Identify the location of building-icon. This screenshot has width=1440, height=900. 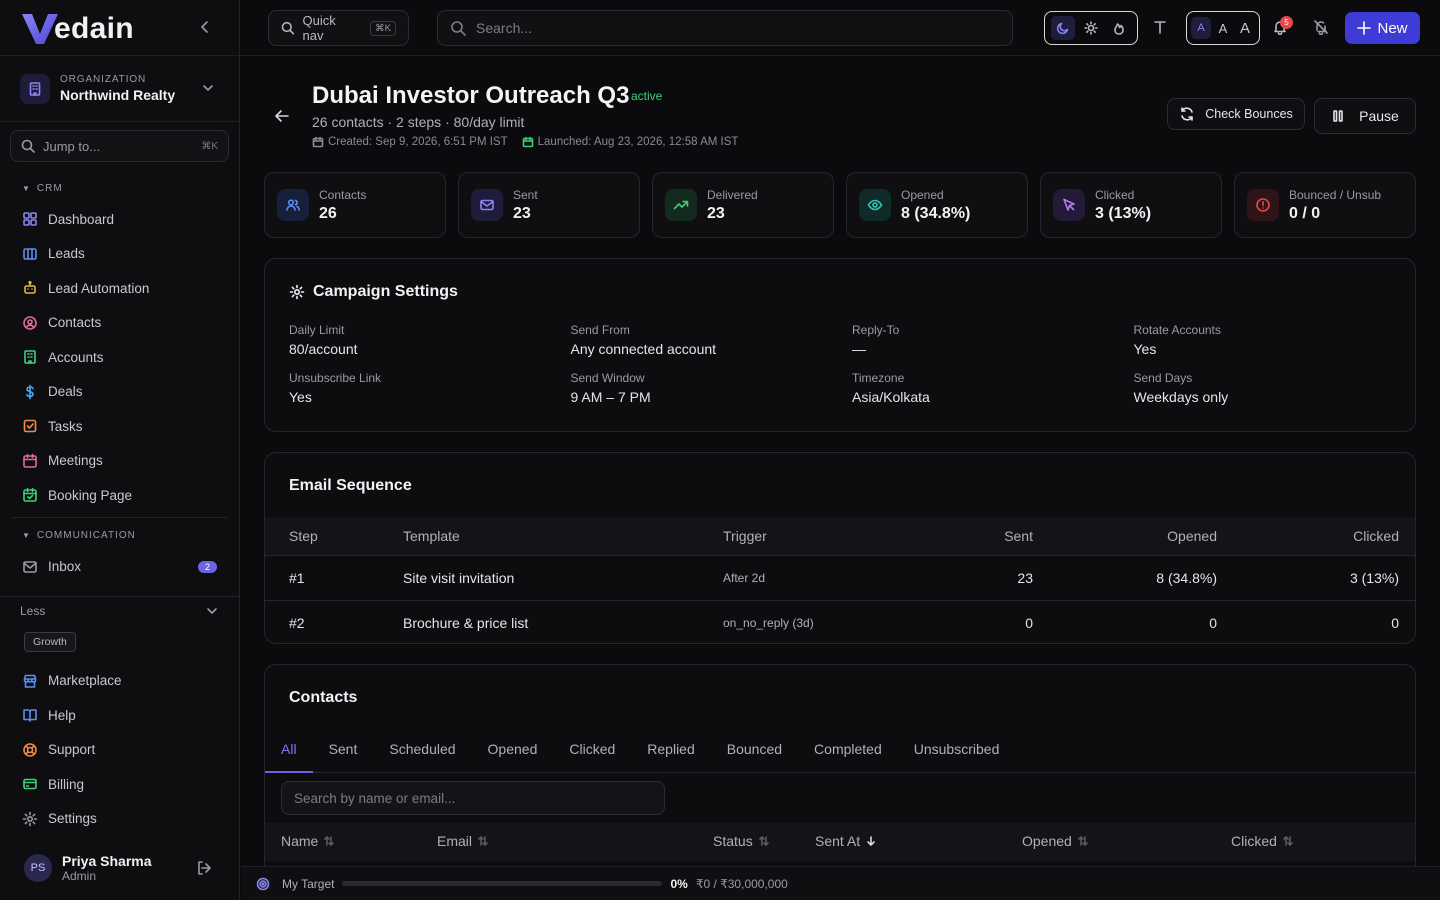
(35, 88).